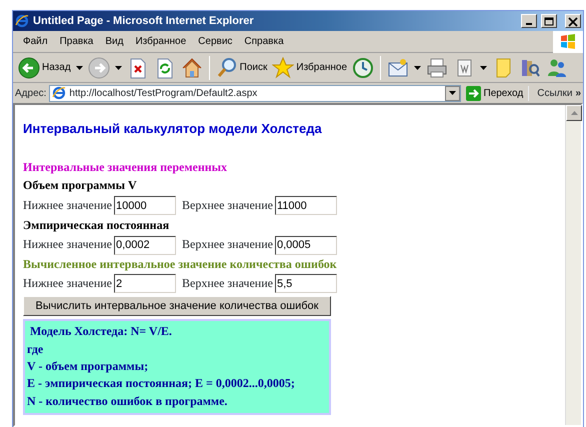 This screenshot has width=586, height=427. What do you see at coordinates (578, 93) in the screenshot?
I see `links-chevron: »` at bounding box center [578, 93].